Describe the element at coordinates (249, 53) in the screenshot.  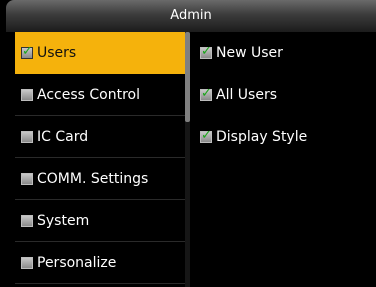
I see `submenu-item-label: New User` at that location.